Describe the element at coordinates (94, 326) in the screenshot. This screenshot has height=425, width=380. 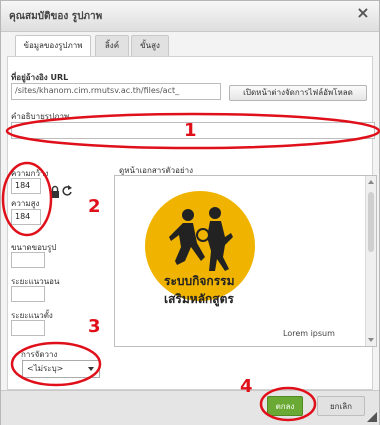
I see `annotation-number-3: 3` at that location.